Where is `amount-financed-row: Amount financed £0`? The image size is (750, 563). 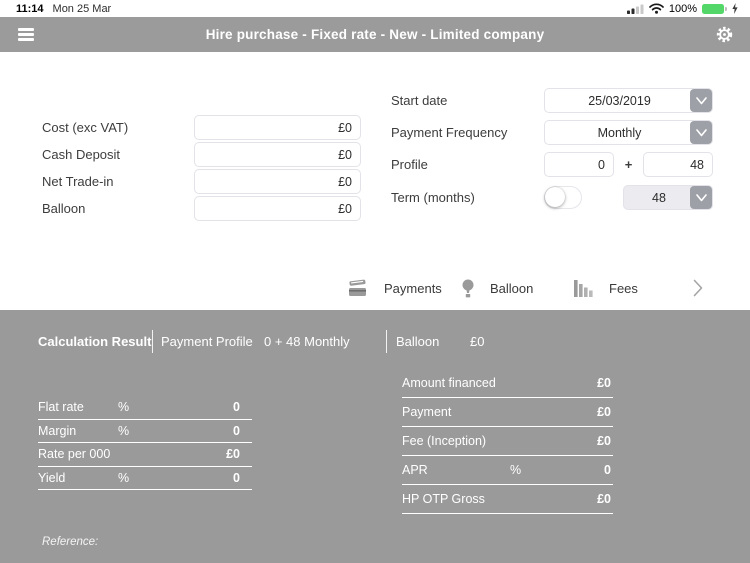 amount-financed-row: Amount financed £0 is located at coordinates (507, 383).